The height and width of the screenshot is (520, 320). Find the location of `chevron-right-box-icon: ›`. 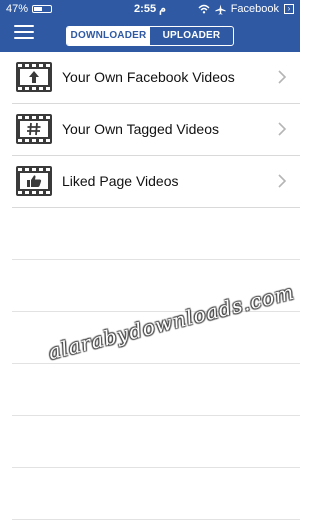

chevron-right-box-icon: › is located at coordinates (289, 9).